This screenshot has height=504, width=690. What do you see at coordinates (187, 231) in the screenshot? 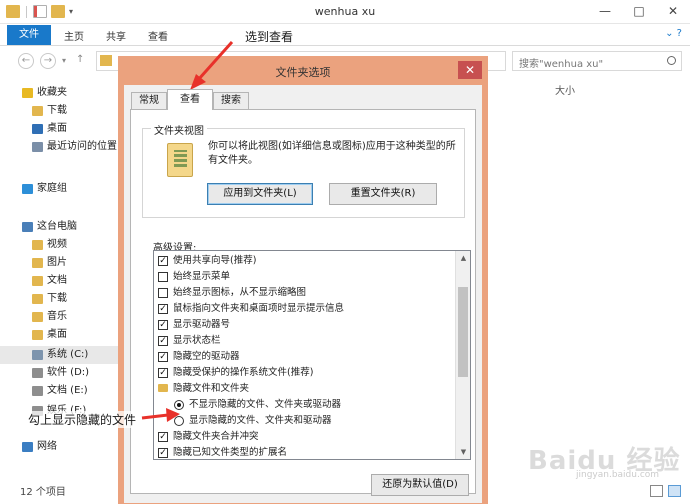
I see `annotation-arrows` at bounding box center [187, 231].